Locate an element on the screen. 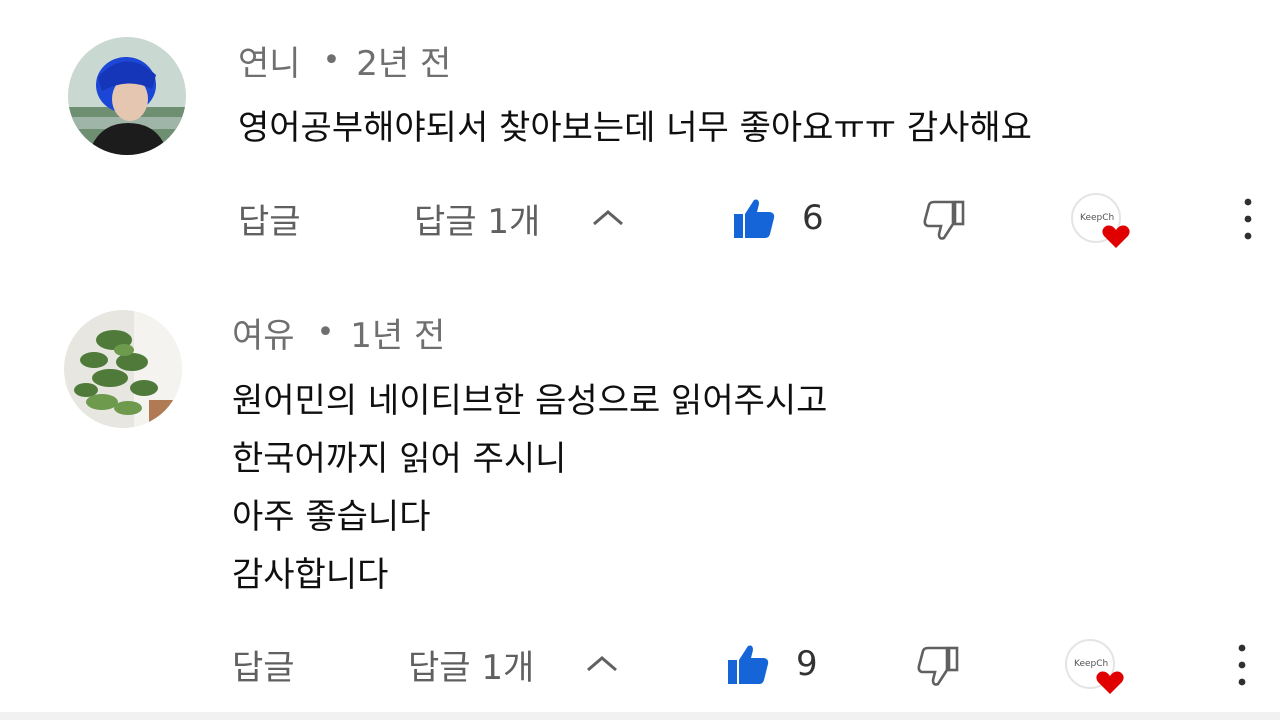 The width and height of the screenshot is (1280, 720). comment-actions: 답글 답글 1개 6 KeepCh is located at coordinates (640, 218).